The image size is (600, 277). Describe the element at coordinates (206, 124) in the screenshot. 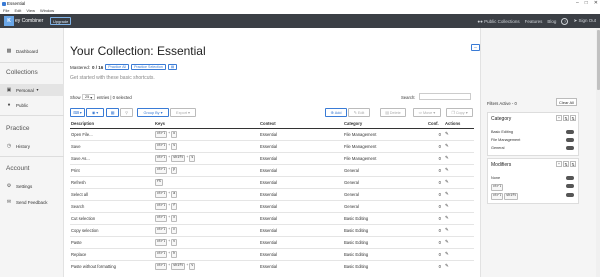

I see `column-header-keys: Keys` at that location.